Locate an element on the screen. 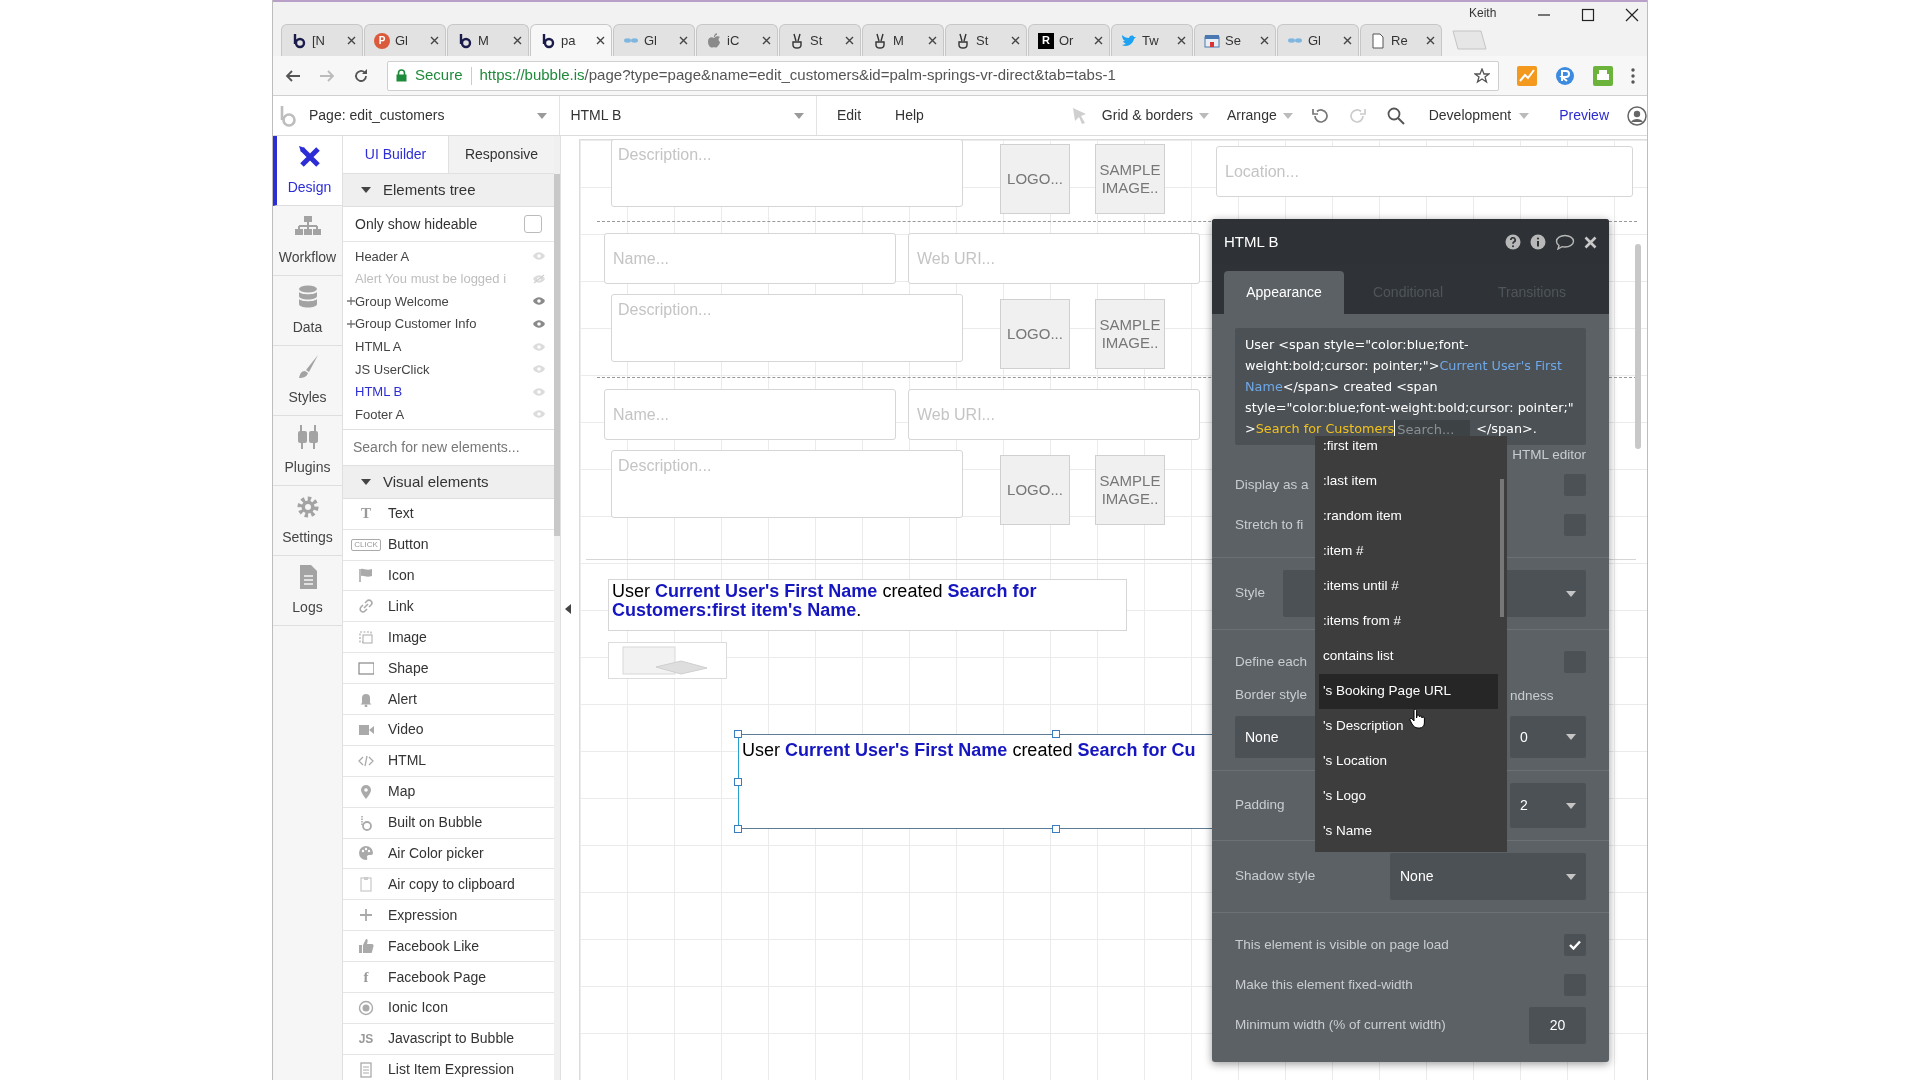  suggestion-item: 's Description is located at coordinates (1408, 726).